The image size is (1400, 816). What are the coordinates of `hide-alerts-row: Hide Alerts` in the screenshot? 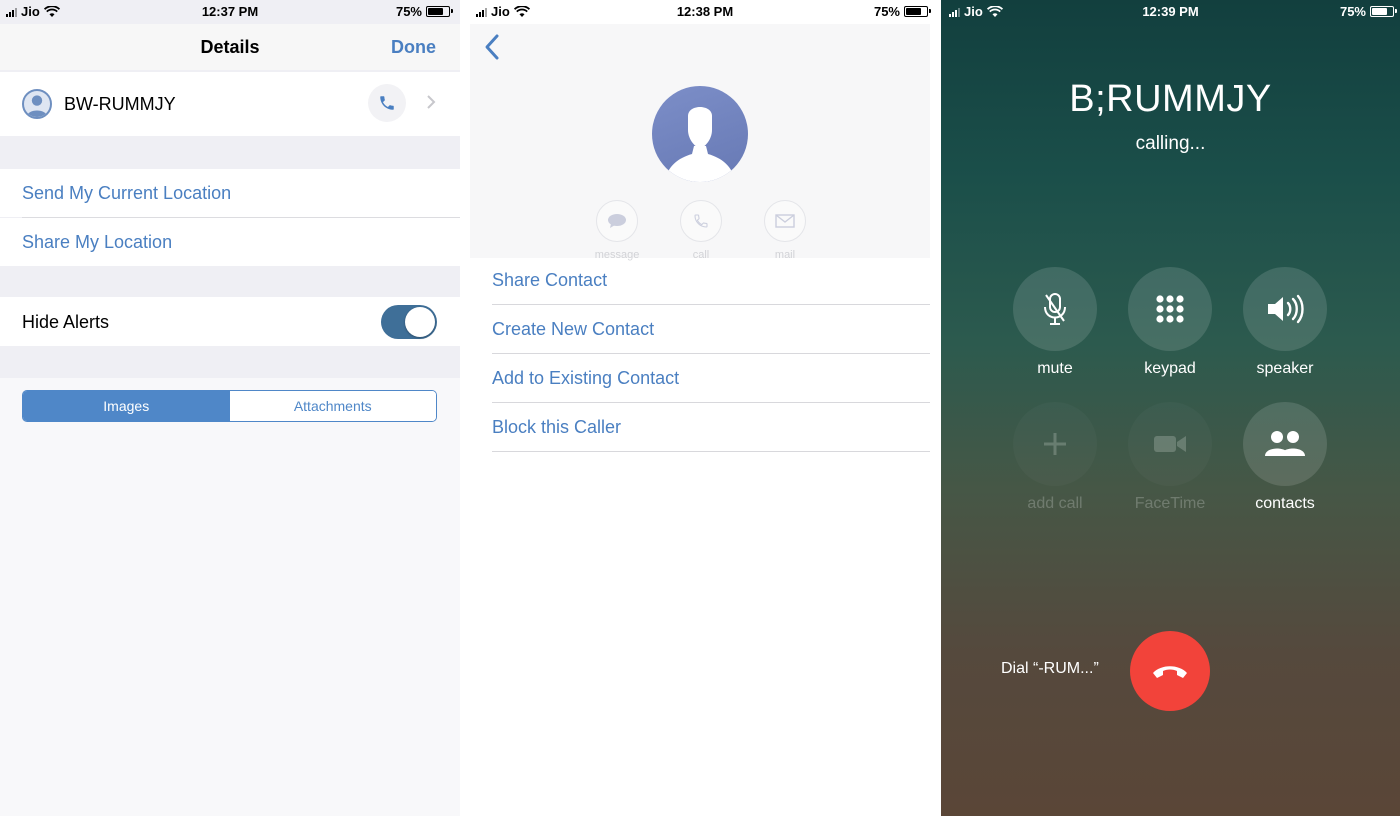 It's located at (230, 321).